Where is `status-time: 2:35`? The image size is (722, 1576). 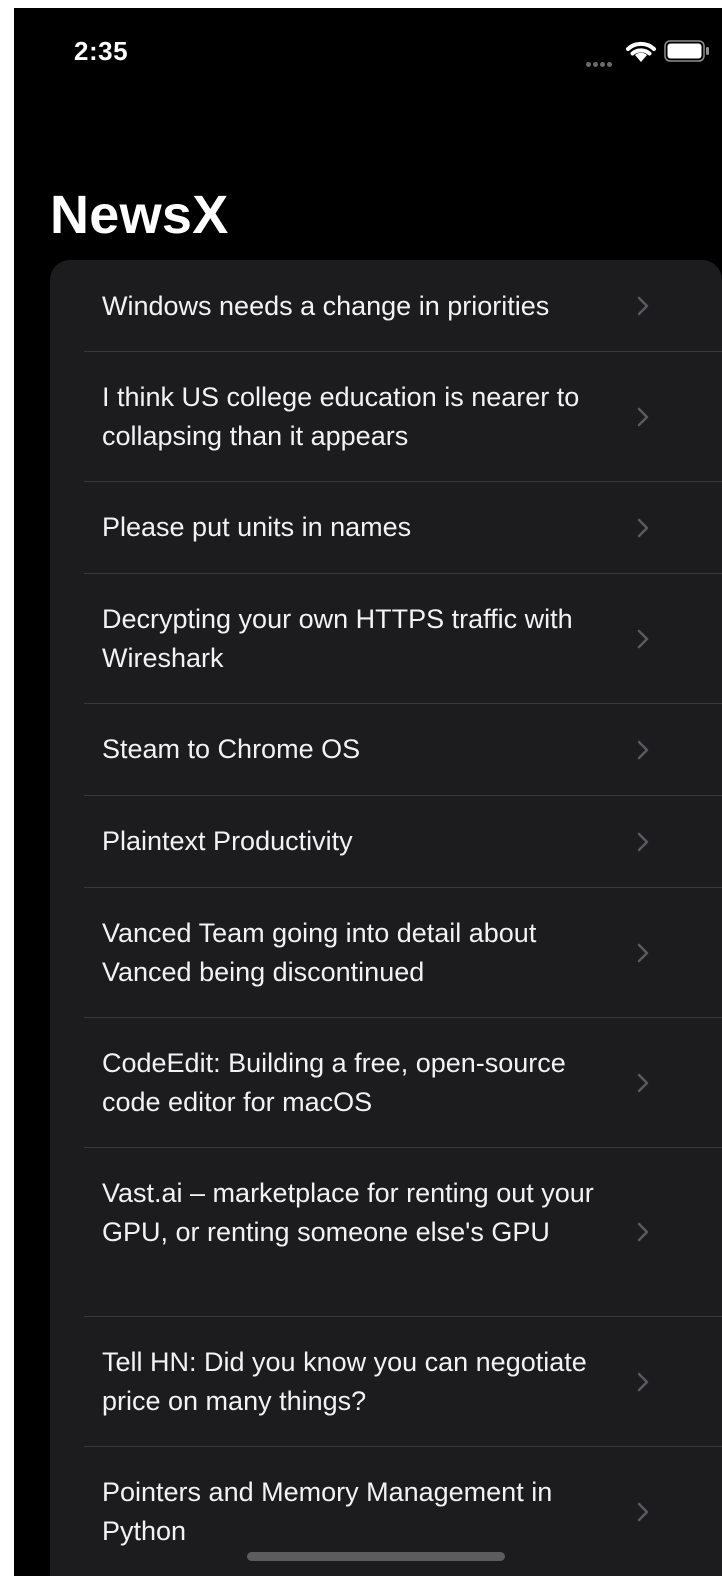 status-time: 2:35 is located at coordinates (101, 51).